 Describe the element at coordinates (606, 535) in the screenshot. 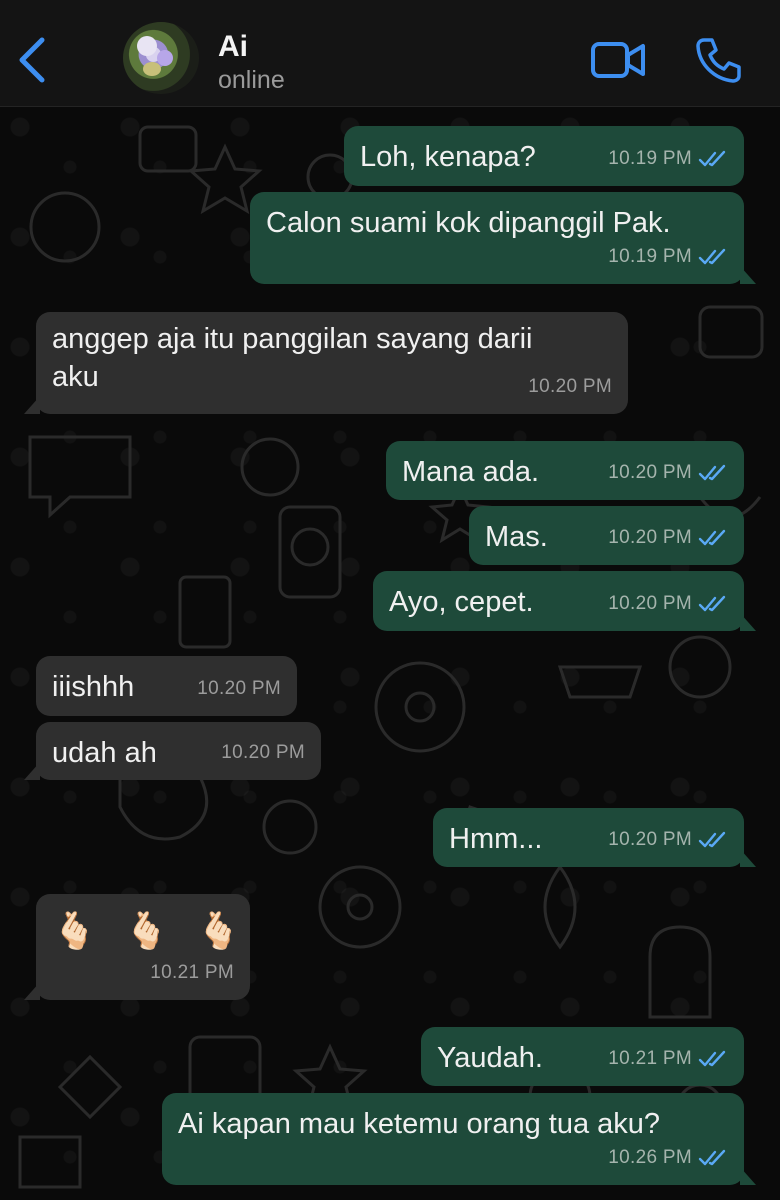

I see `message-outgoing: Mas. 10.20 PM` at that location.